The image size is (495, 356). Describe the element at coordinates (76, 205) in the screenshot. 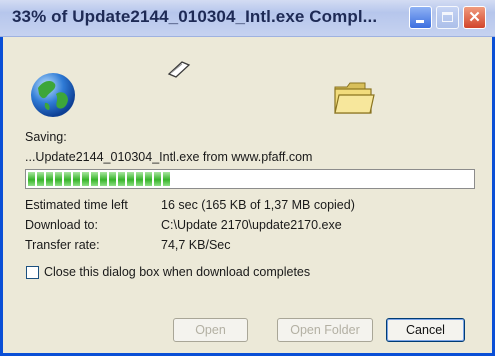

I see `estimated-time-label: Estimated time left` at that location.